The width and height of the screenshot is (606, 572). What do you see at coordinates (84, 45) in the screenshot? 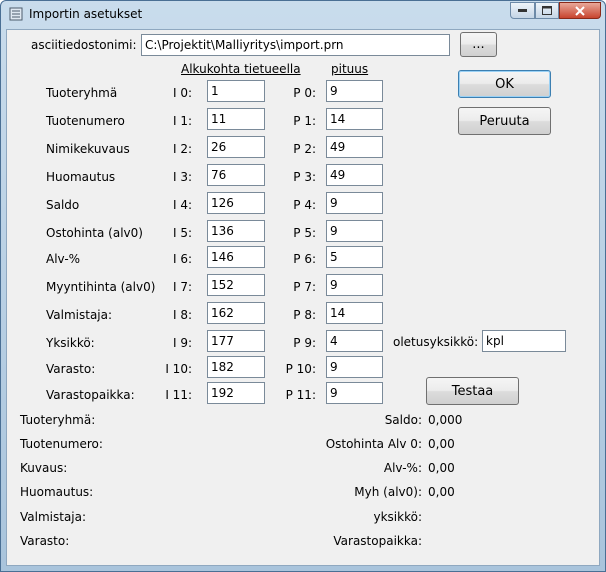
I see `file-label: asciitiedostonimi:` at bounding box center [84, 45].